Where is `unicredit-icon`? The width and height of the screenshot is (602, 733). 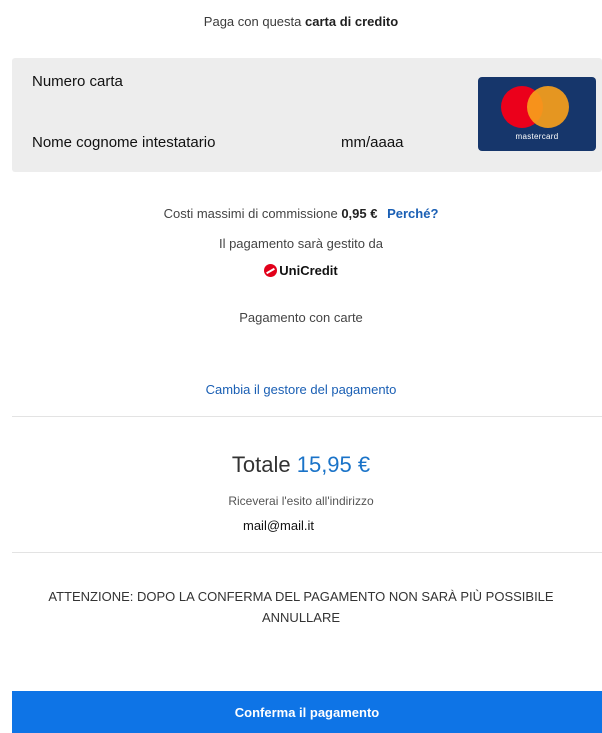 unicredit-icon is located at coordinates (271, 270).